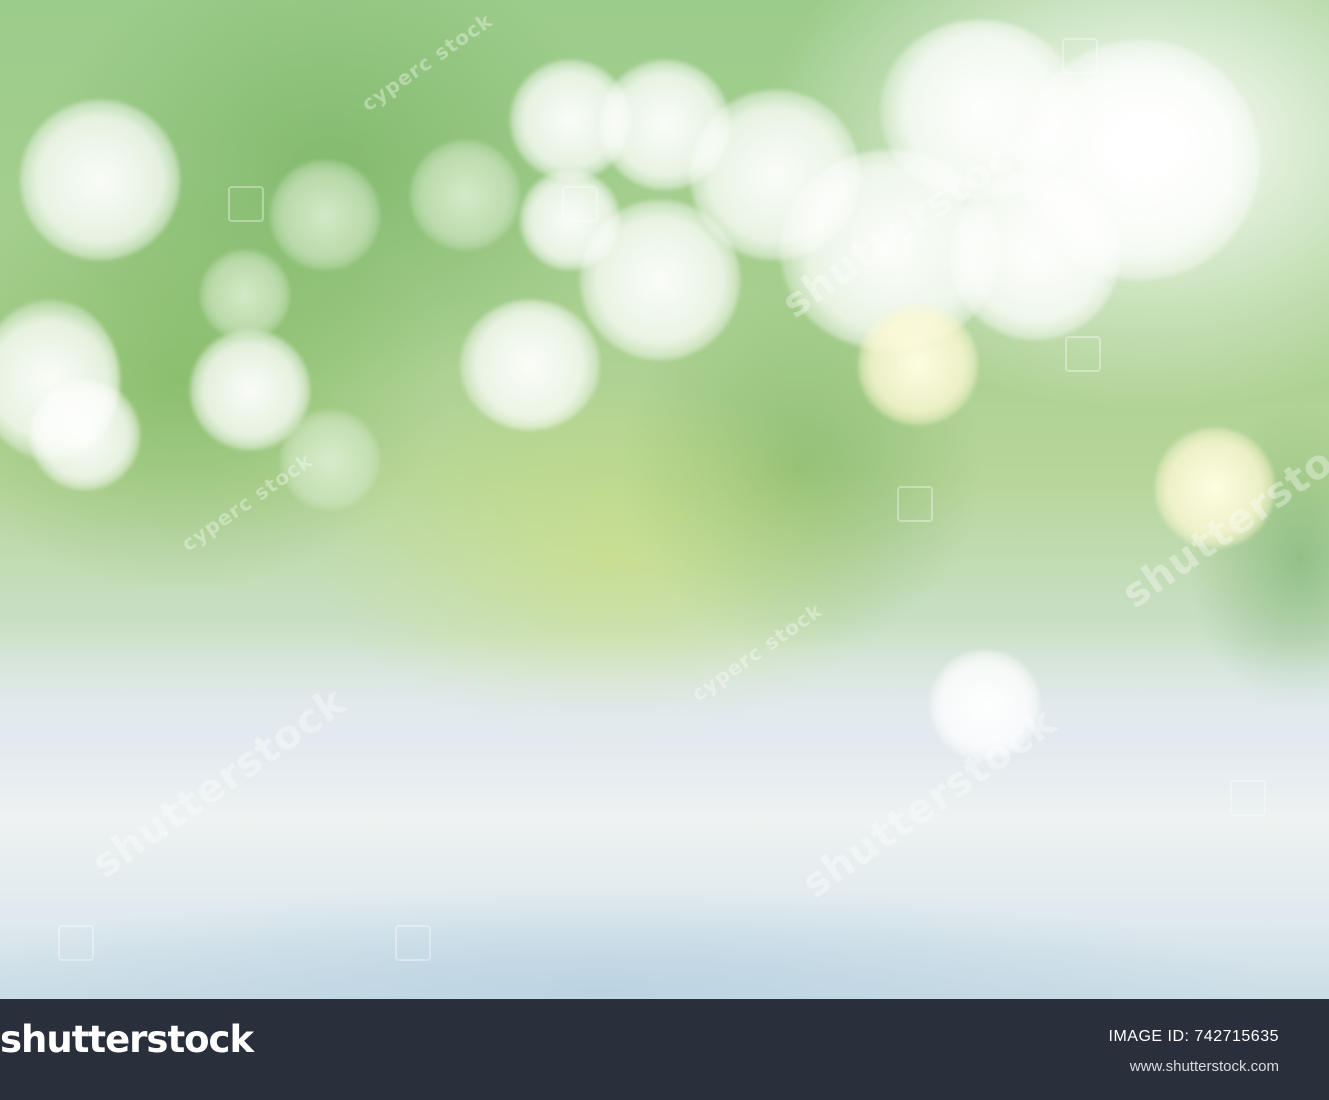  I want to click on shutterstock-logo: shutterstock, so click(127, 1039).